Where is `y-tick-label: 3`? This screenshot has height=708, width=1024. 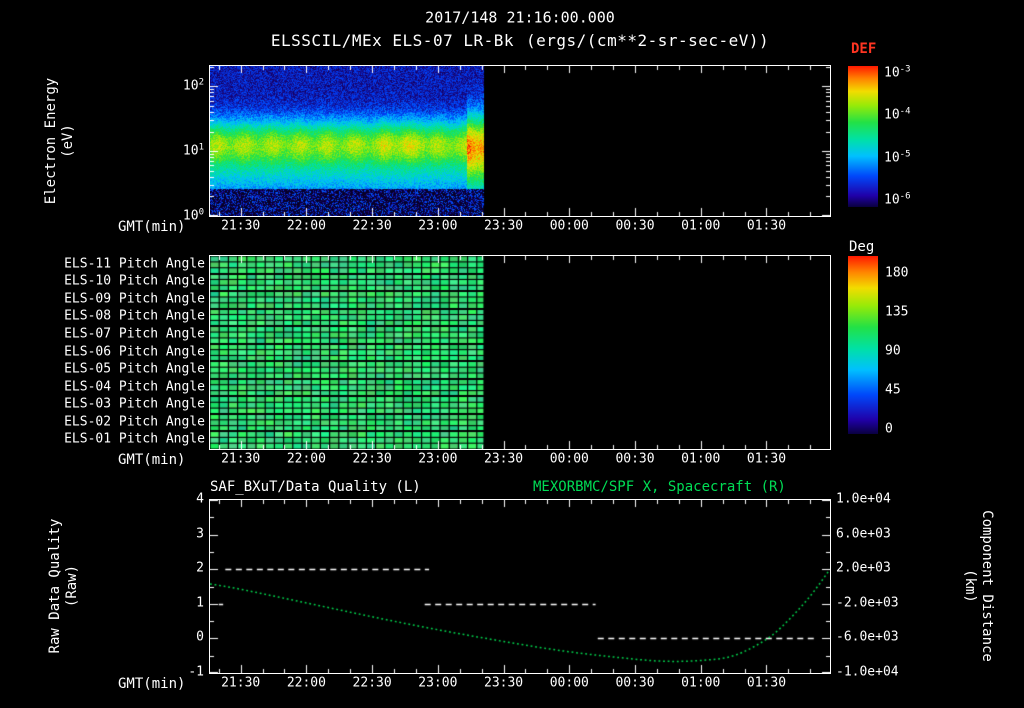 y-tick-label: 3 is located at coordinates (200, 534).